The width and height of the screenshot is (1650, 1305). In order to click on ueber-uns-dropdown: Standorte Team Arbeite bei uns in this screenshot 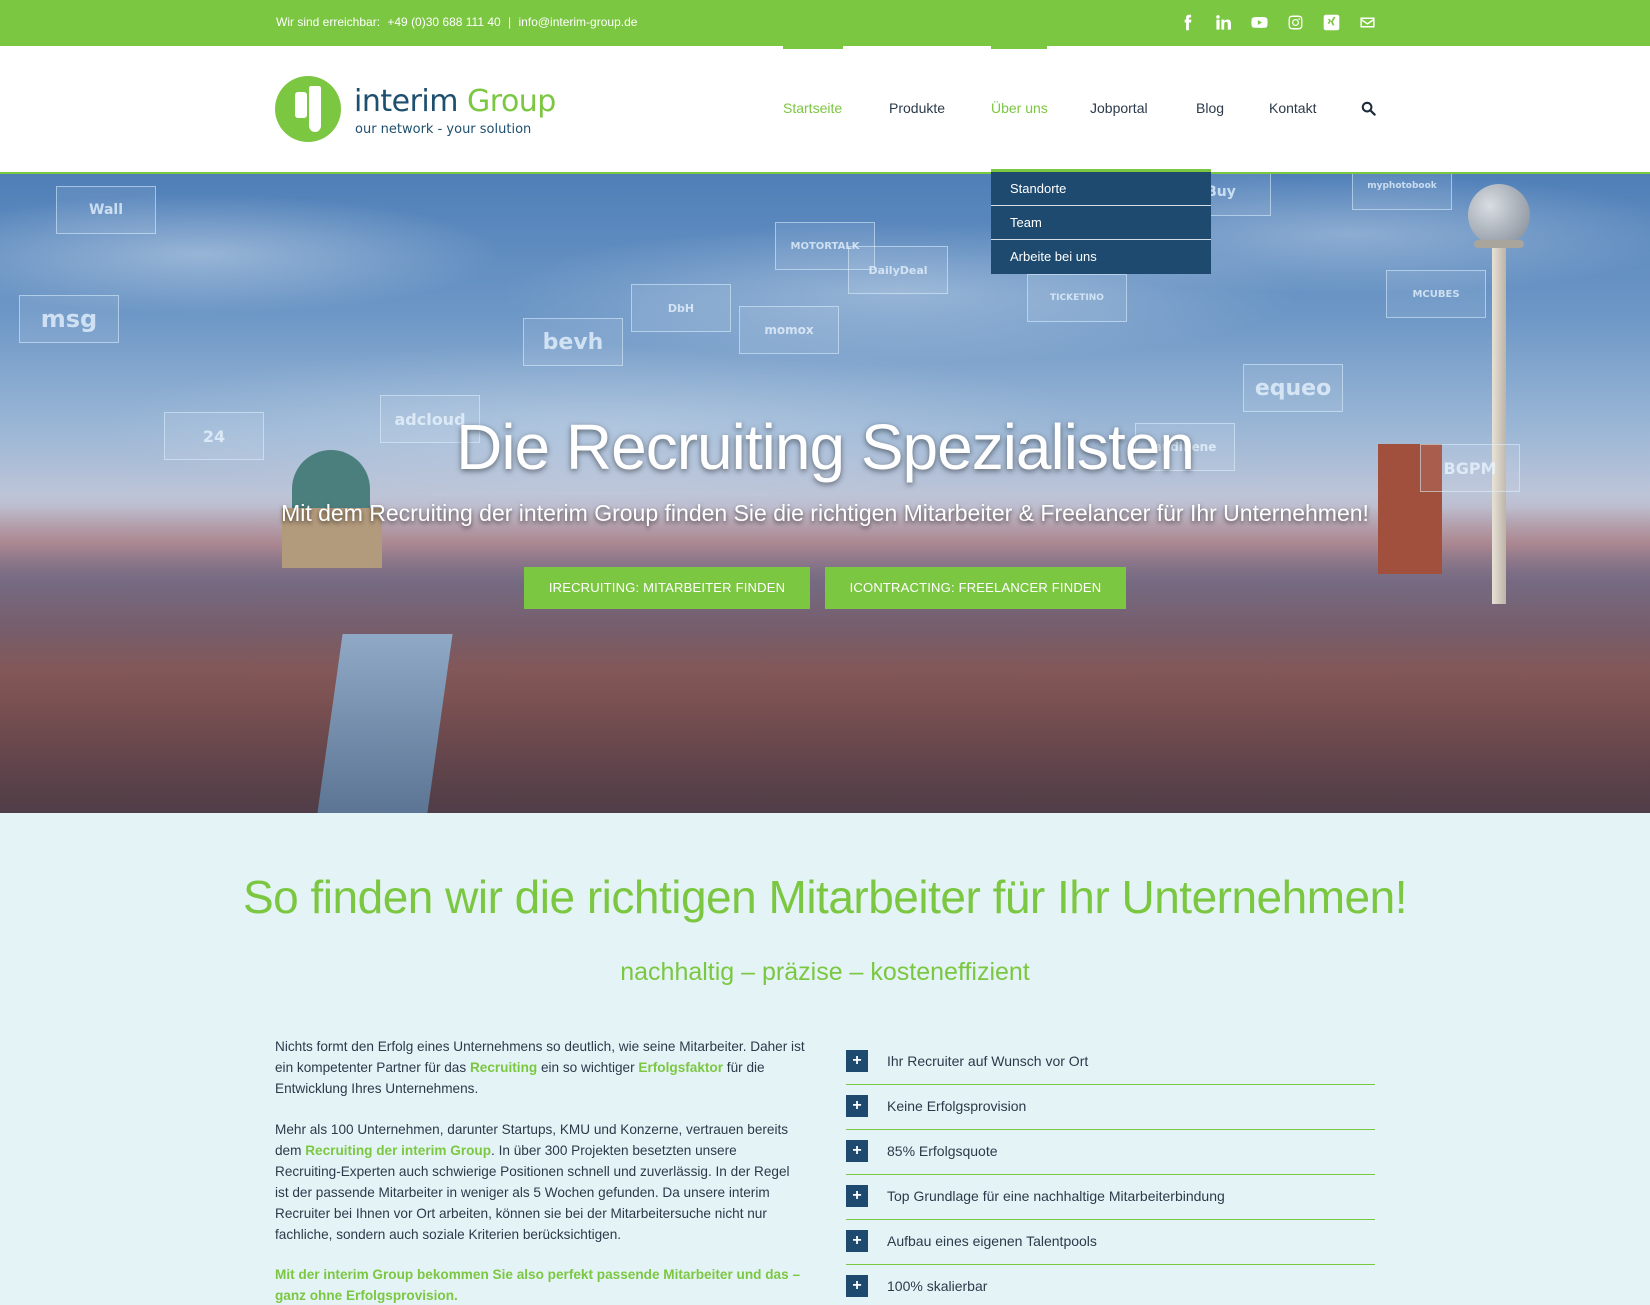, I will do `click(1101, 221)`.